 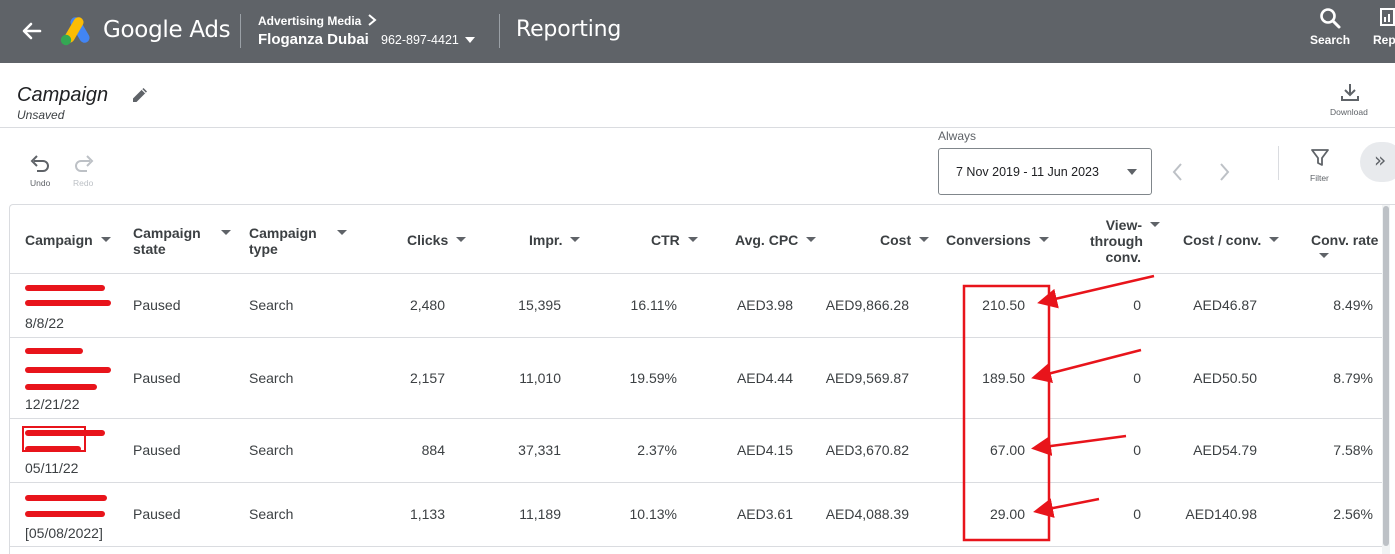 What do you see at coordinates (1225, 450) in the screenshot?
I see `cost-per-conv-value: AED54.79` at bounding box center [1225, 450].